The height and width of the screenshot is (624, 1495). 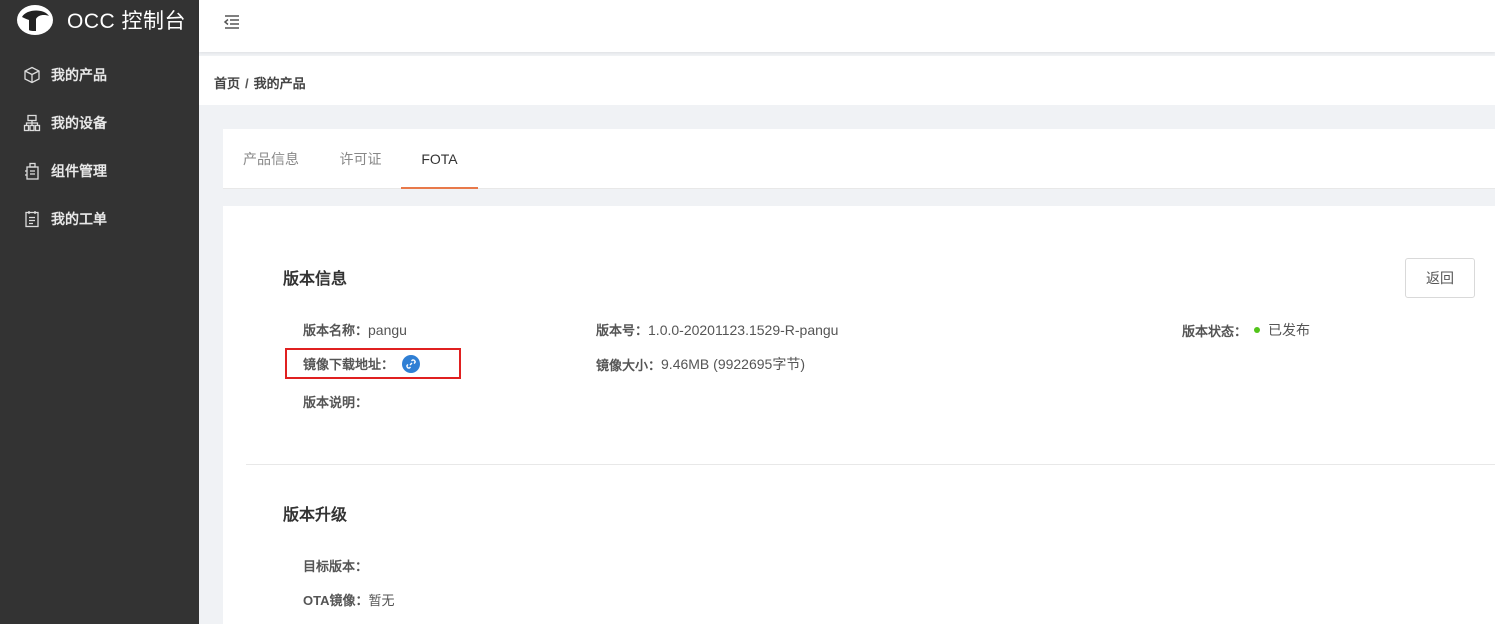 I want to click on sidebar-item-label: 我的产品, so click(x=79, y=75).